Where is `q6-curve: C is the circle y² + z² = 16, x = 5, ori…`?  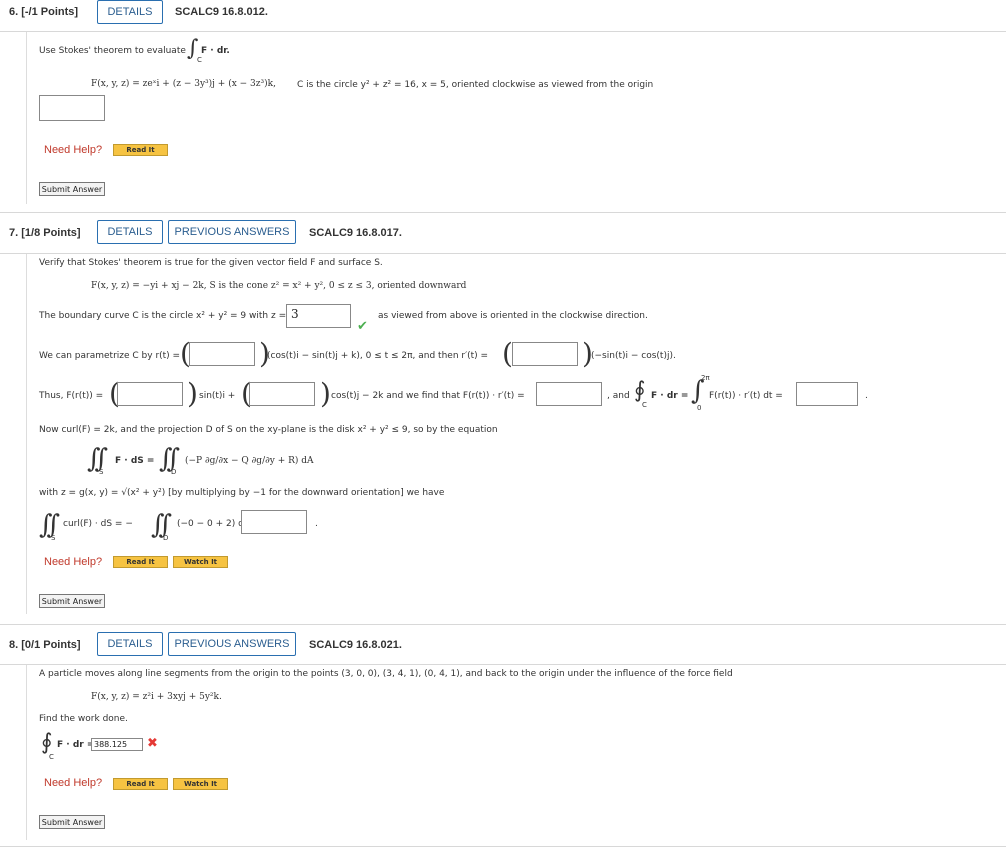 q6-curve: C is the circle y² + z² = 16, x = 5, ori… is located at coordinates (475, 85).